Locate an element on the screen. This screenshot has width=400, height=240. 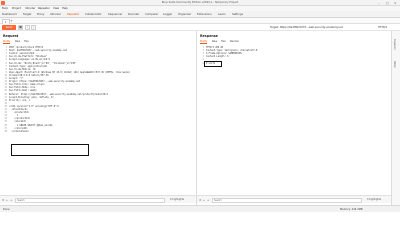
response-search-bar: ⚙ ← → 0 highlights is located at coordinates (294, 199).